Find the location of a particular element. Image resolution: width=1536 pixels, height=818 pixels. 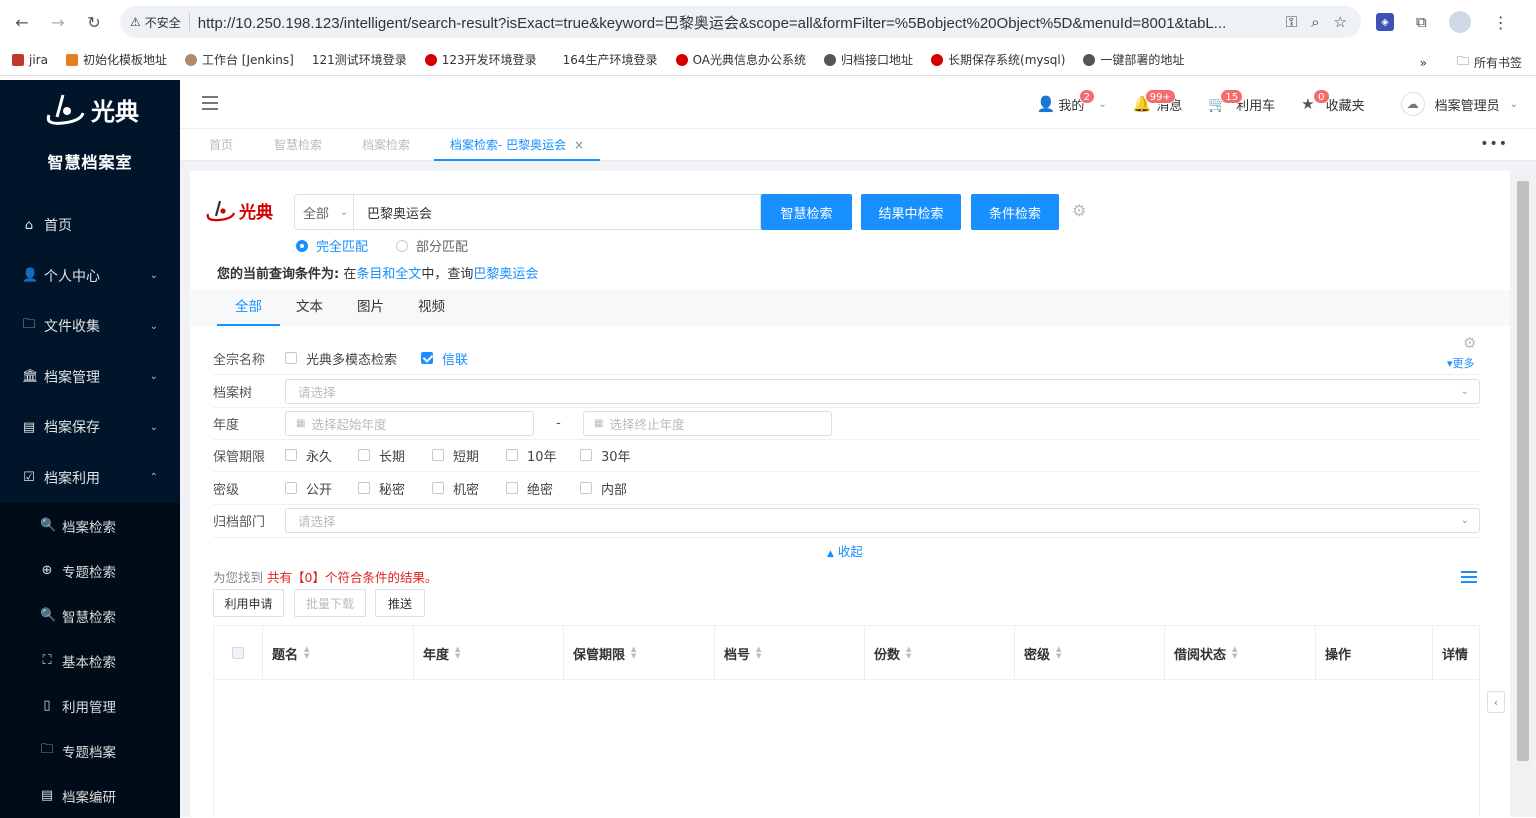

user-menu: ☁ 档案管理员 ⌄ is located at coordinates (1459, 104).